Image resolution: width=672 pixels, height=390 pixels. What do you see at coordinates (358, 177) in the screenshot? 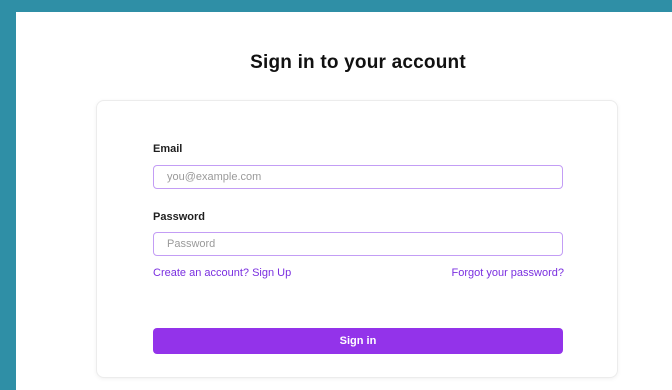
I see `email-field` at bounding box center [358, 177].